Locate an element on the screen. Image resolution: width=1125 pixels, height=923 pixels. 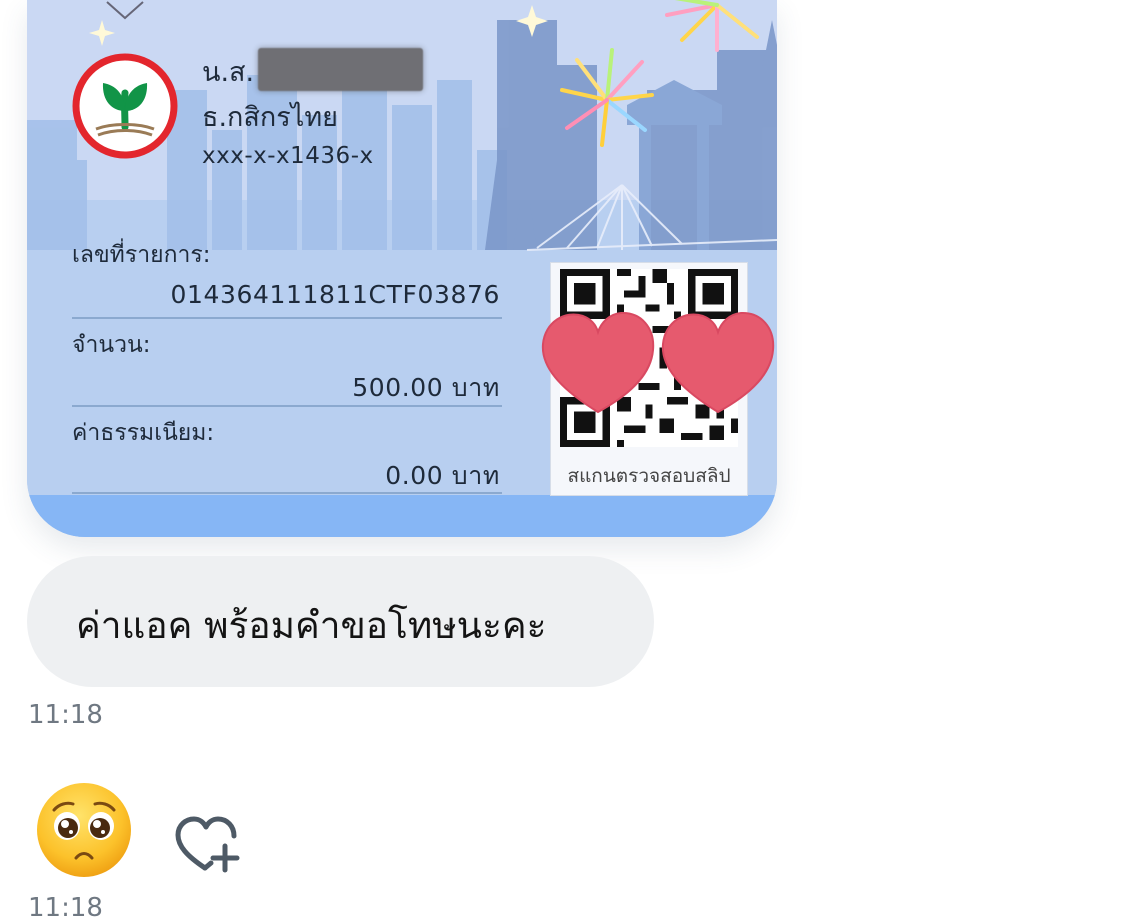
transaction-id-label: เลขที่รายการ: is located at coordinates (141, 255).